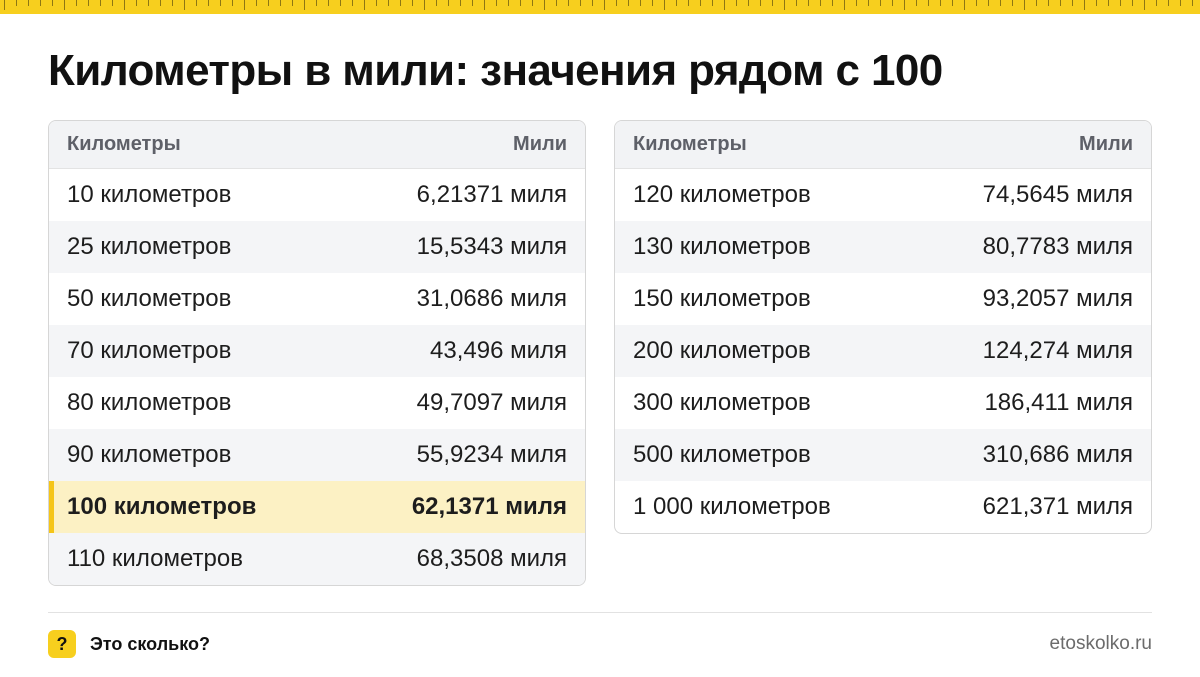 The height and width of the screenshot is (677, 1200). Describe the element at coordinates (317, 247) in the screenshot. I see `table-row: 25 километров 15,5343 миля` at that location.